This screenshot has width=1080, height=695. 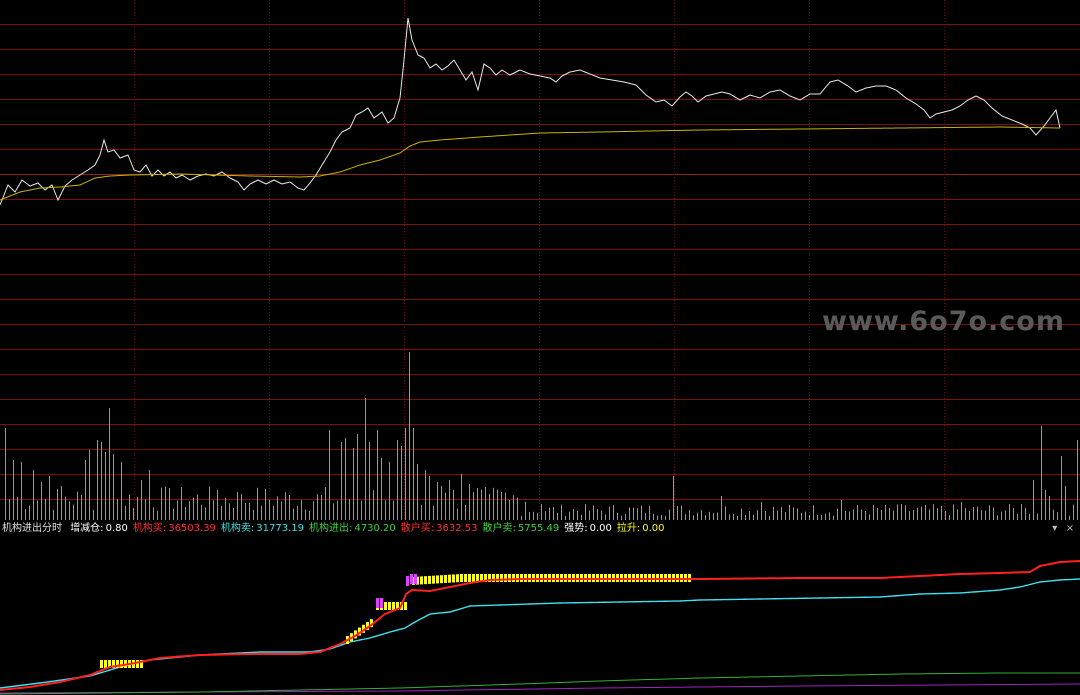 What do you see at coordinates (530, 163) in the screenshot?
I see `avg-price-line` at bounding box center [530, 163].